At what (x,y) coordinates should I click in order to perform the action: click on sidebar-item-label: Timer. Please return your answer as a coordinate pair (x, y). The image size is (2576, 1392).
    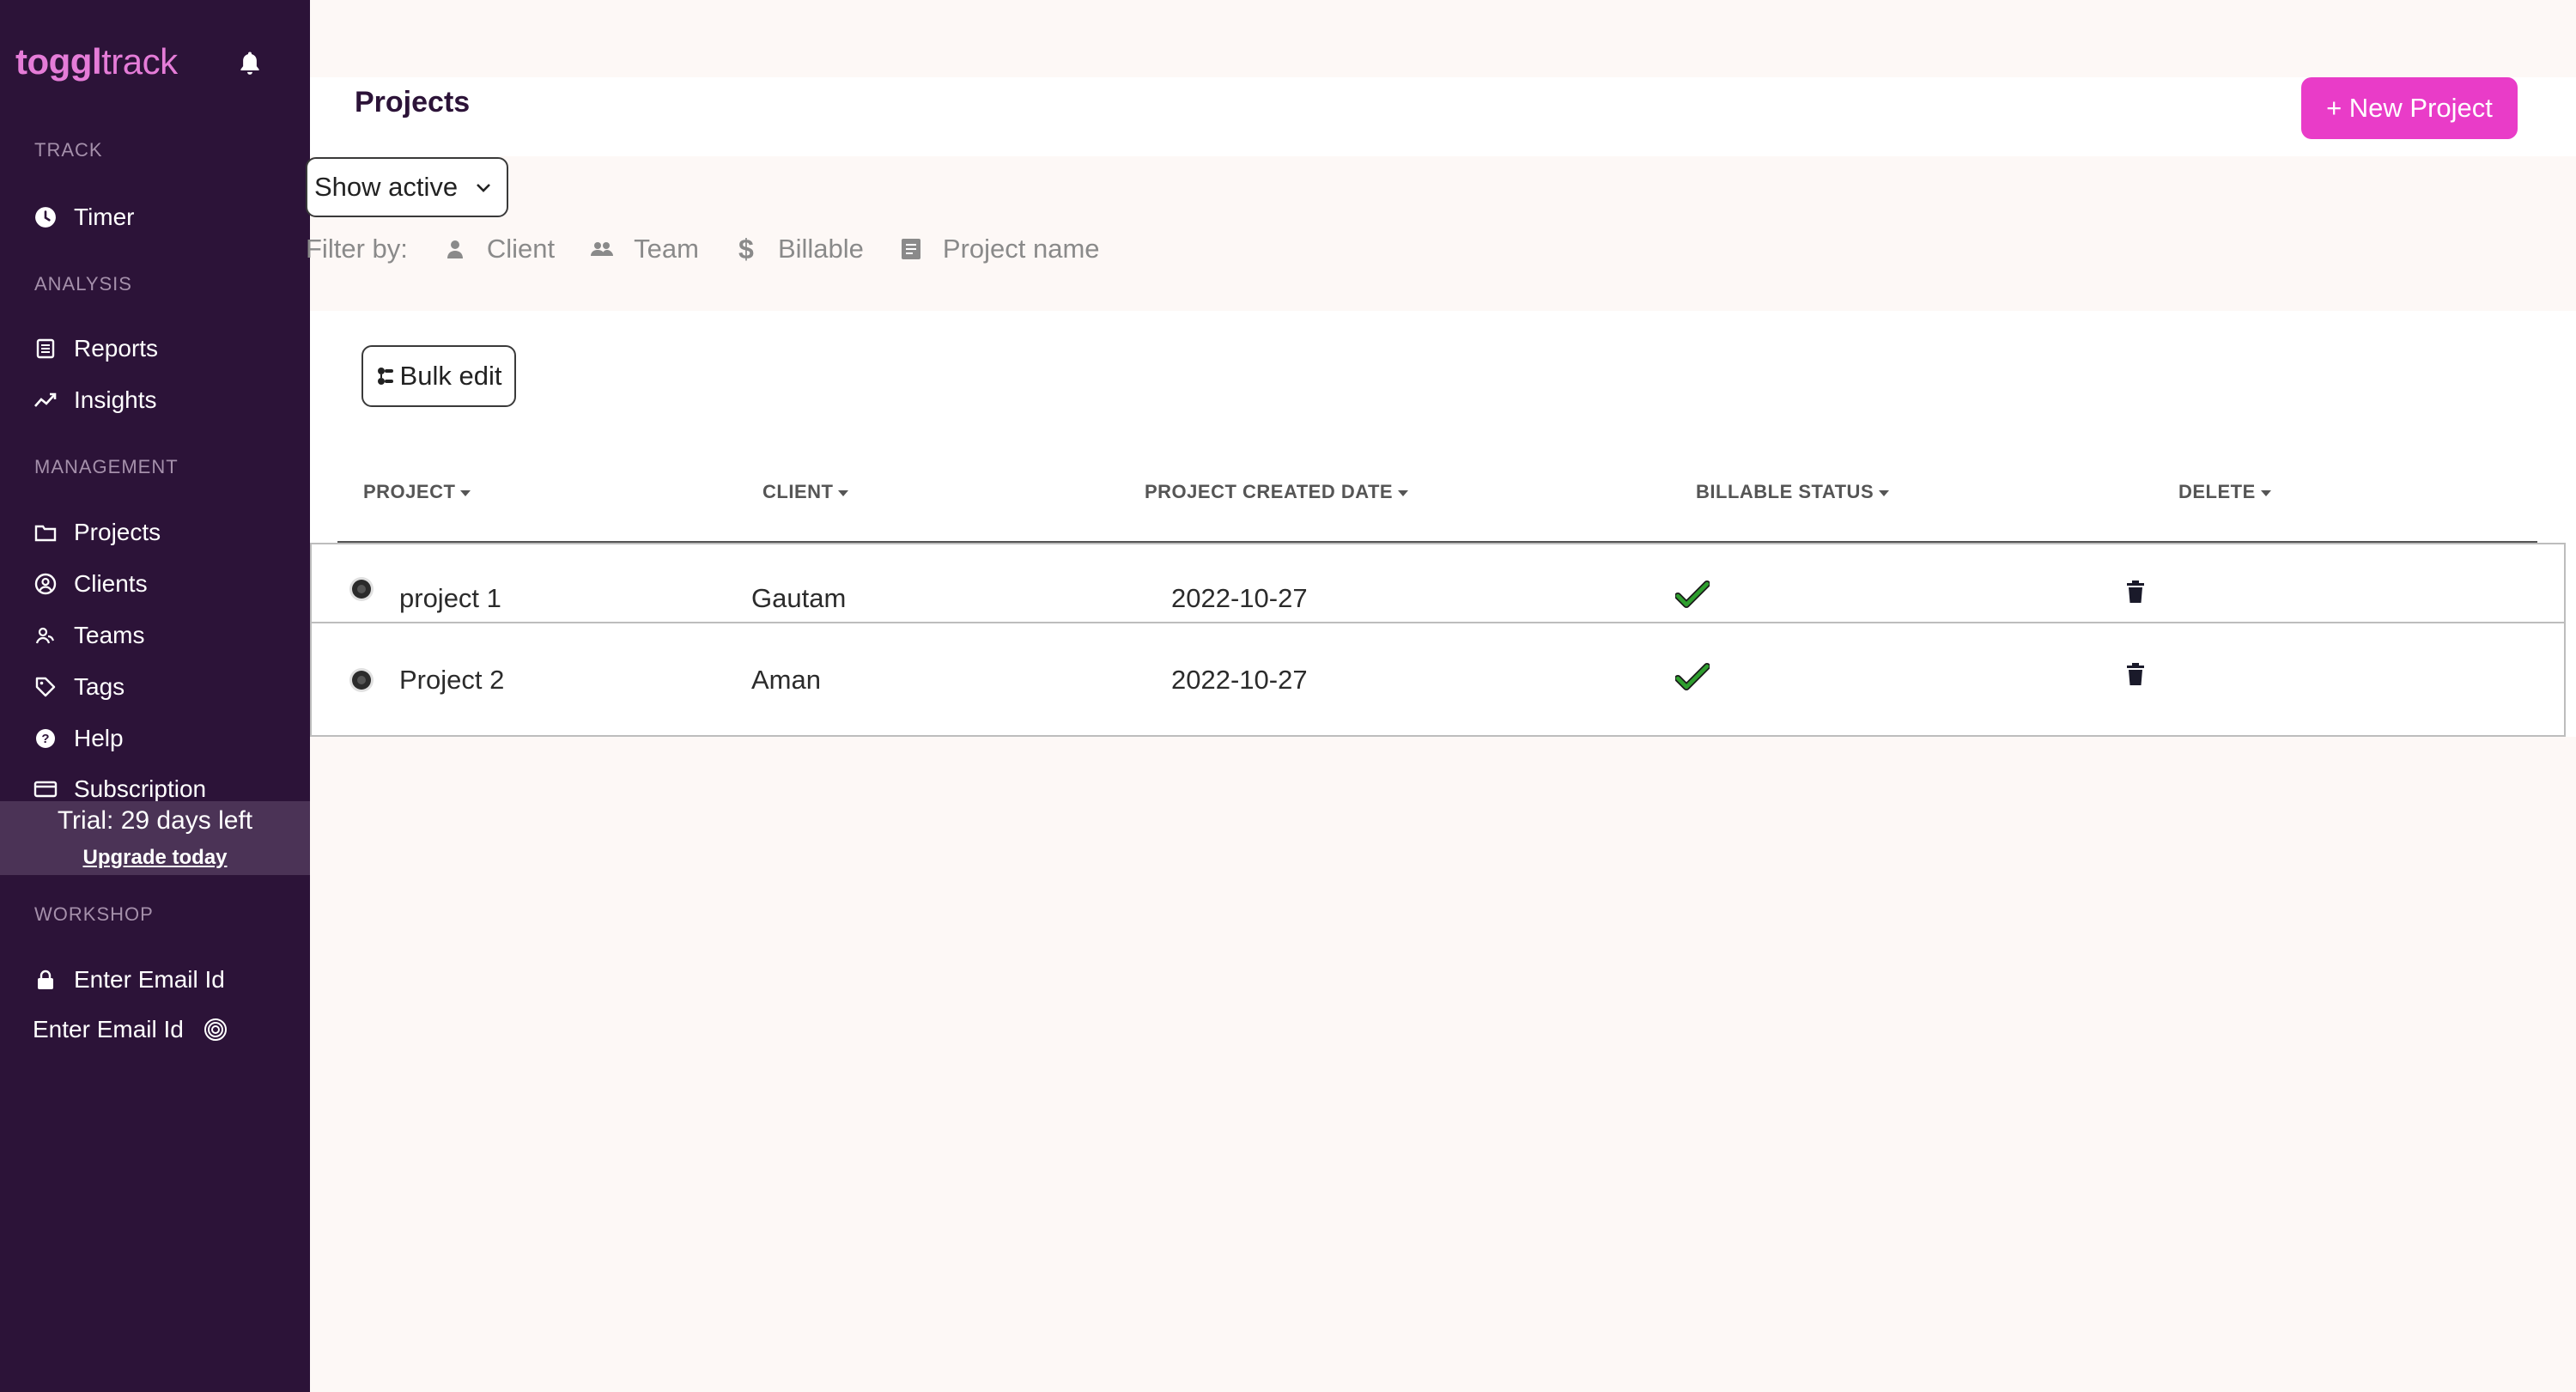
    Looking at the image, I should click on (104, 217).